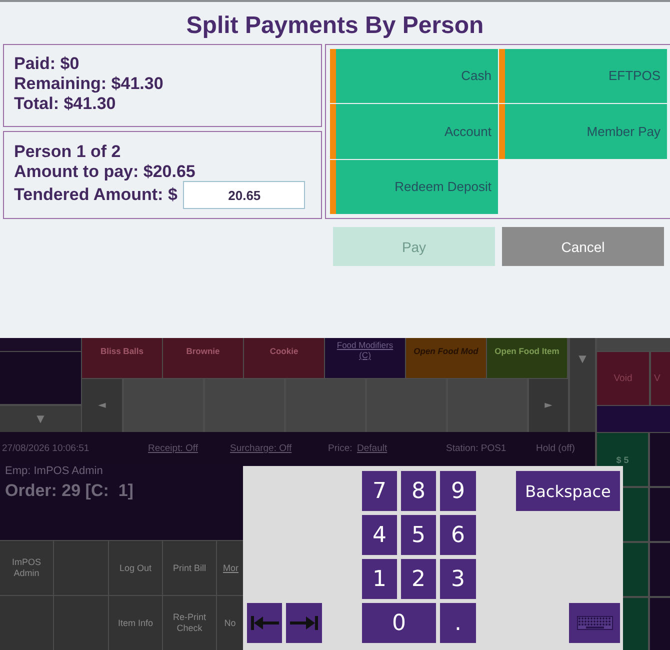 Image resolution: width=670 pixels, height=650 pixels. What do you see at coordinates (89, 84) in the screenshot?
I see `remaining-amount: Remaining: $41.30` at bounding box center [89, 84].